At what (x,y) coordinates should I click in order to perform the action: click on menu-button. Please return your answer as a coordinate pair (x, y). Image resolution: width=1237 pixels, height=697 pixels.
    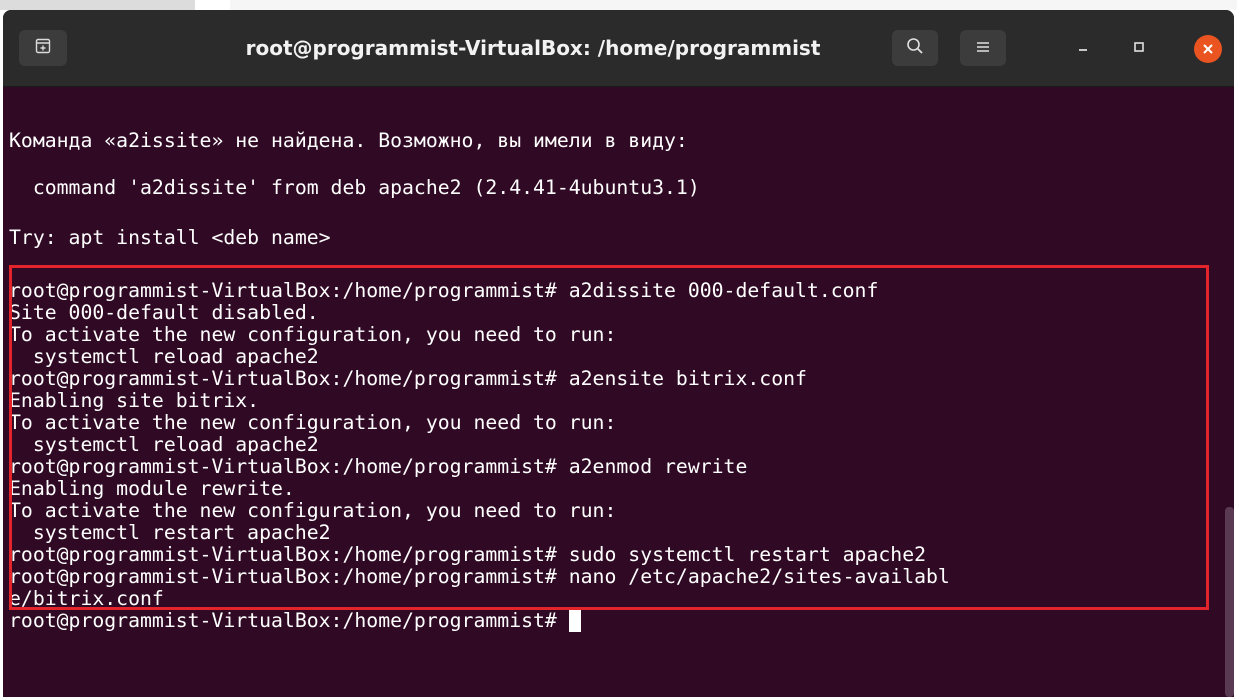
    Looking at the image, I should click on (983, 48).